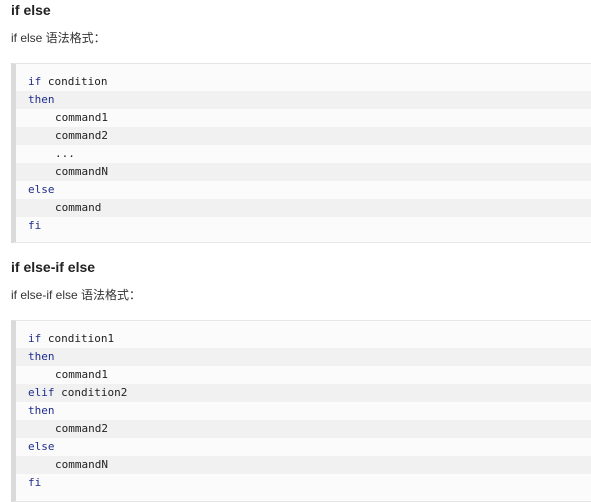  Describe the element at coordinates (303, 393) in the screenshot. I see `code-line: elif condition2` at that location.